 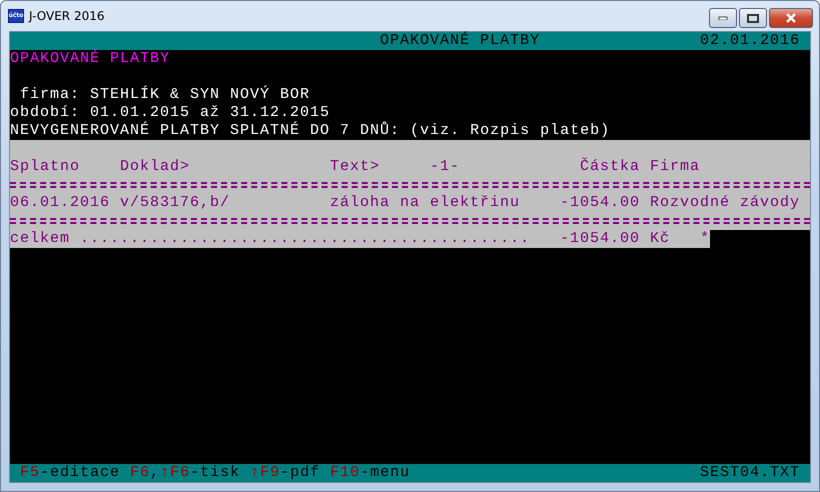 I want to click on file-name: SEST04.TXT, so click(x=750, y=473).